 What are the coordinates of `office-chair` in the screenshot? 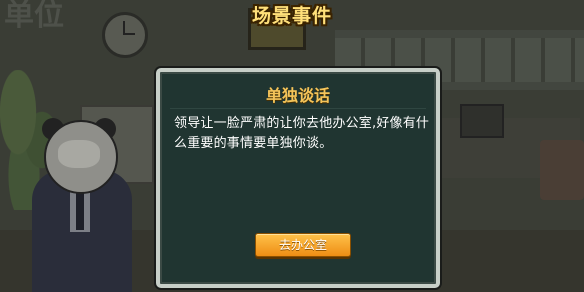 It's located at (562, 170).